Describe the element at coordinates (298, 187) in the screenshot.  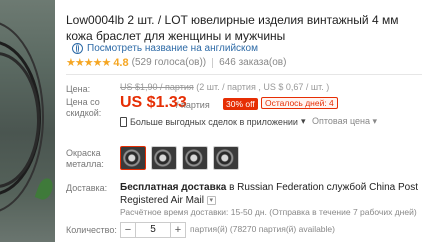
I see `shipping-destination: в Russian Federation службой` at that location.